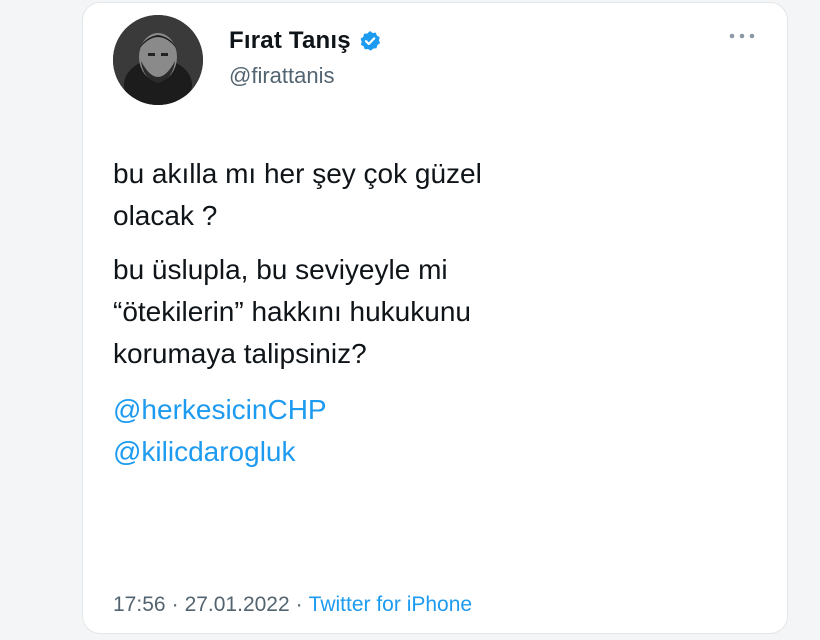 This screenshot has width=820, height=640. I want to click on mention-herkesicinchp: @herkesicinCHP, so click(413, 410).